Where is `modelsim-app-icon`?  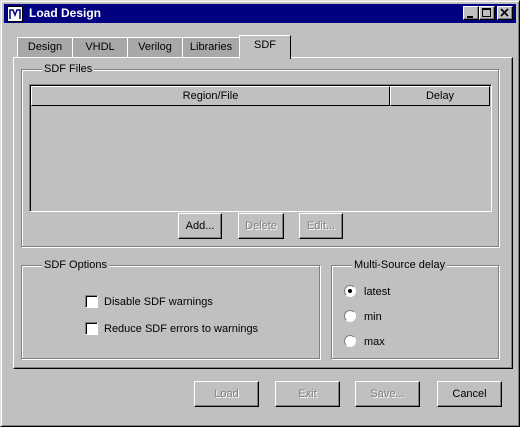 modelsim-app-icon is located at coordinates (15, 14).